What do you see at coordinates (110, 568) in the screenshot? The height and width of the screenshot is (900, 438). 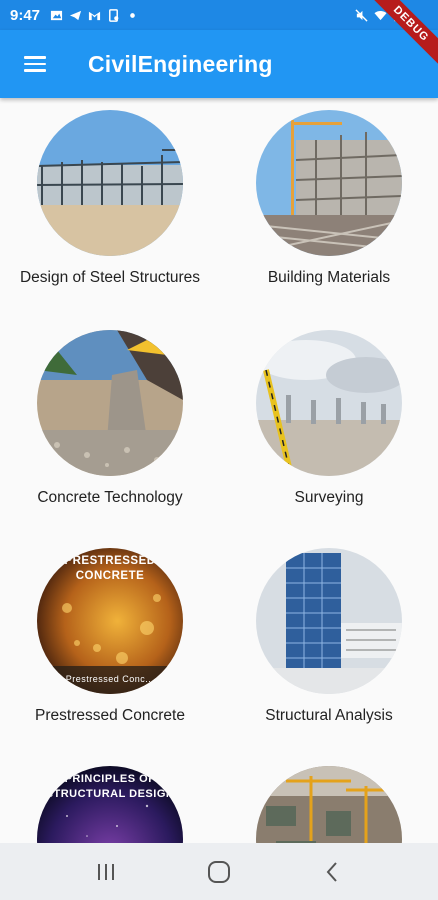 I see `prestressed-image-title: PRESTRESSED CONCRETE` at bounding box center [110, 568].